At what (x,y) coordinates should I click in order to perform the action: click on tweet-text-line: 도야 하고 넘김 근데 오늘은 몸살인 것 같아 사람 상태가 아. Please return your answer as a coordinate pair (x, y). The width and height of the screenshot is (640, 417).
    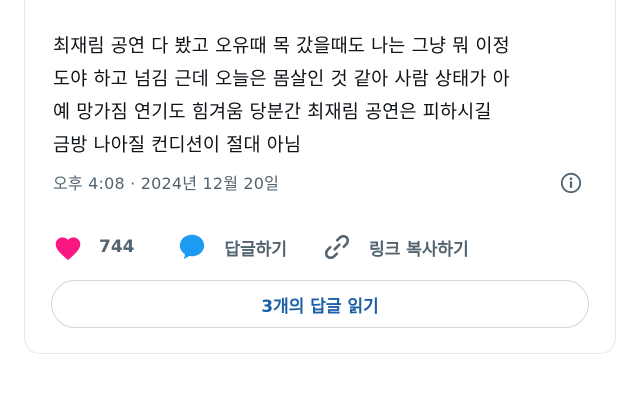
    Looking at the image, I should click on (281, 79).